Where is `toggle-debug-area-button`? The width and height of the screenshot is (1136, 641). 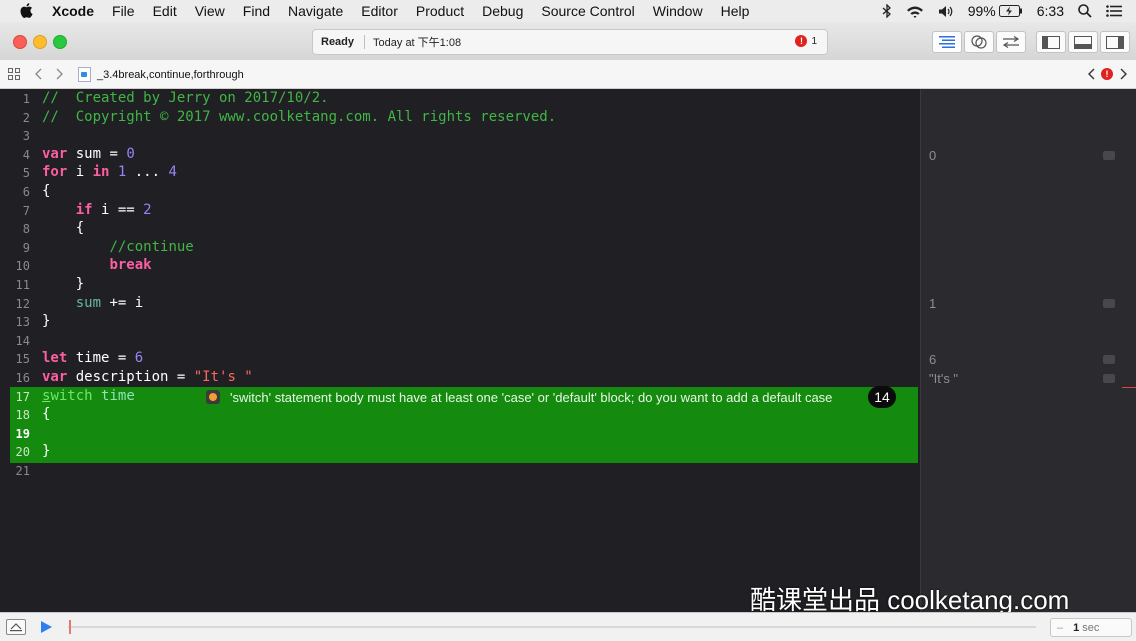 toggle-debug-area-button is located at coordinates (1083, 42).